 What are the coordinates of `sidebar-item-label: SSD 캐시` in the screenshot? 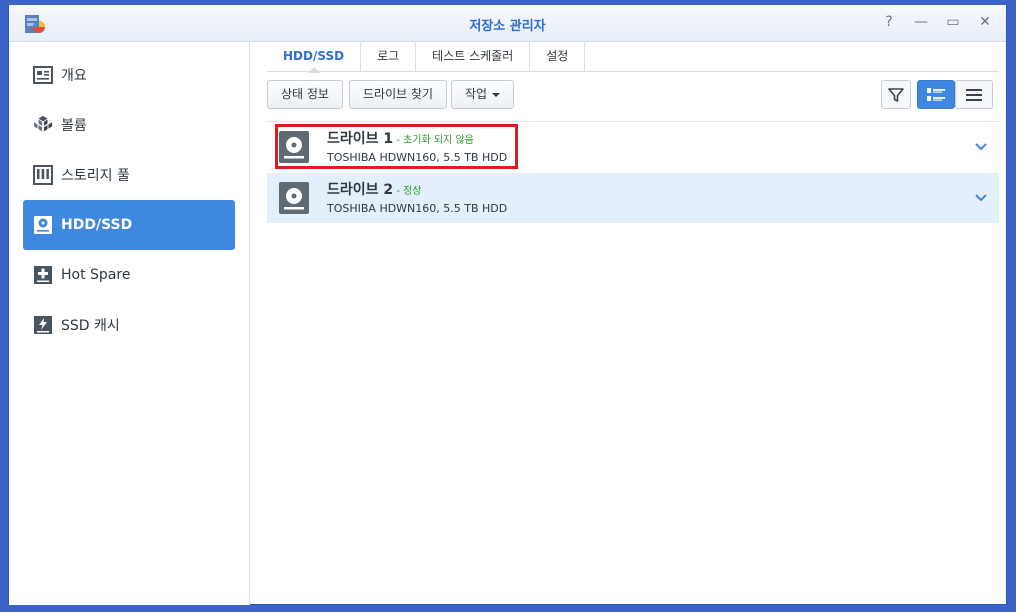 It's located at (90, 326).